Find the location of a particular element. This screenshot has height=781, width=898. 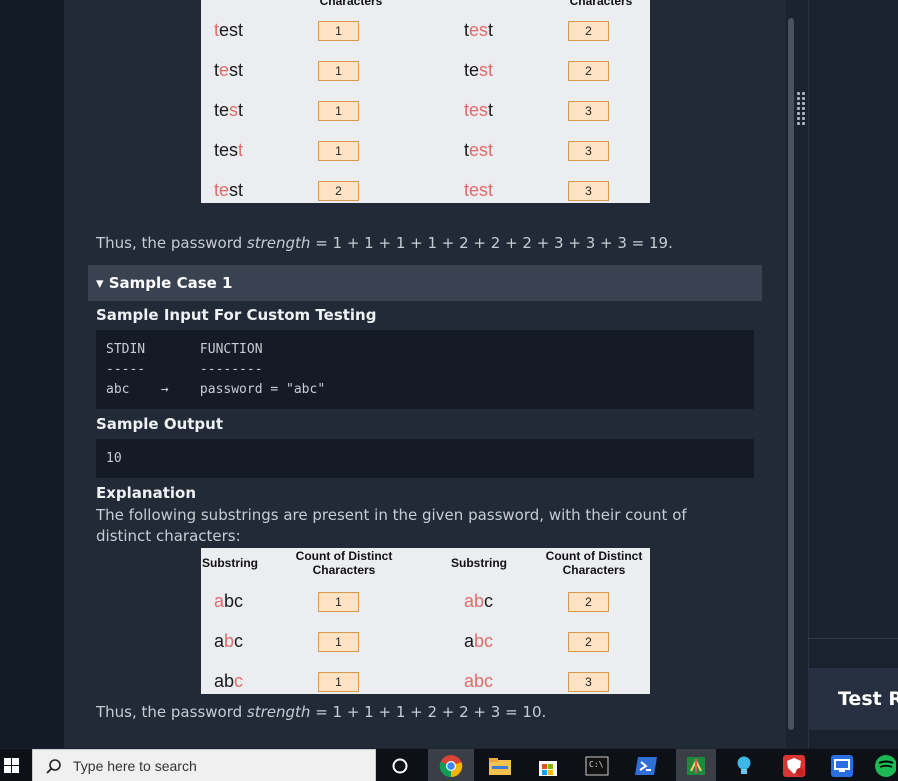

highlighted-chars: st is located at coordinates (486, 70).